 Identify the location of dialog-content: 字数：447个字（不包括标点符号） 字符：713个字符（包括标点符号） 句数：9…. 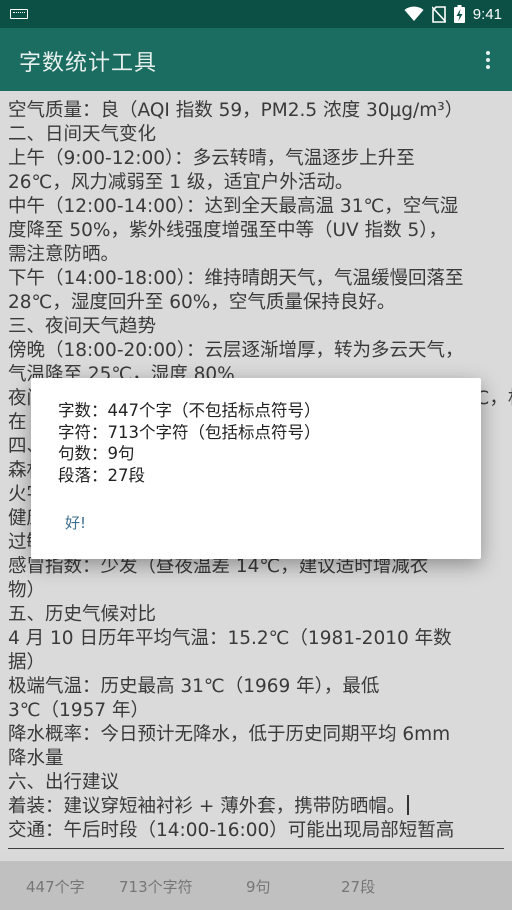
(189, 443).